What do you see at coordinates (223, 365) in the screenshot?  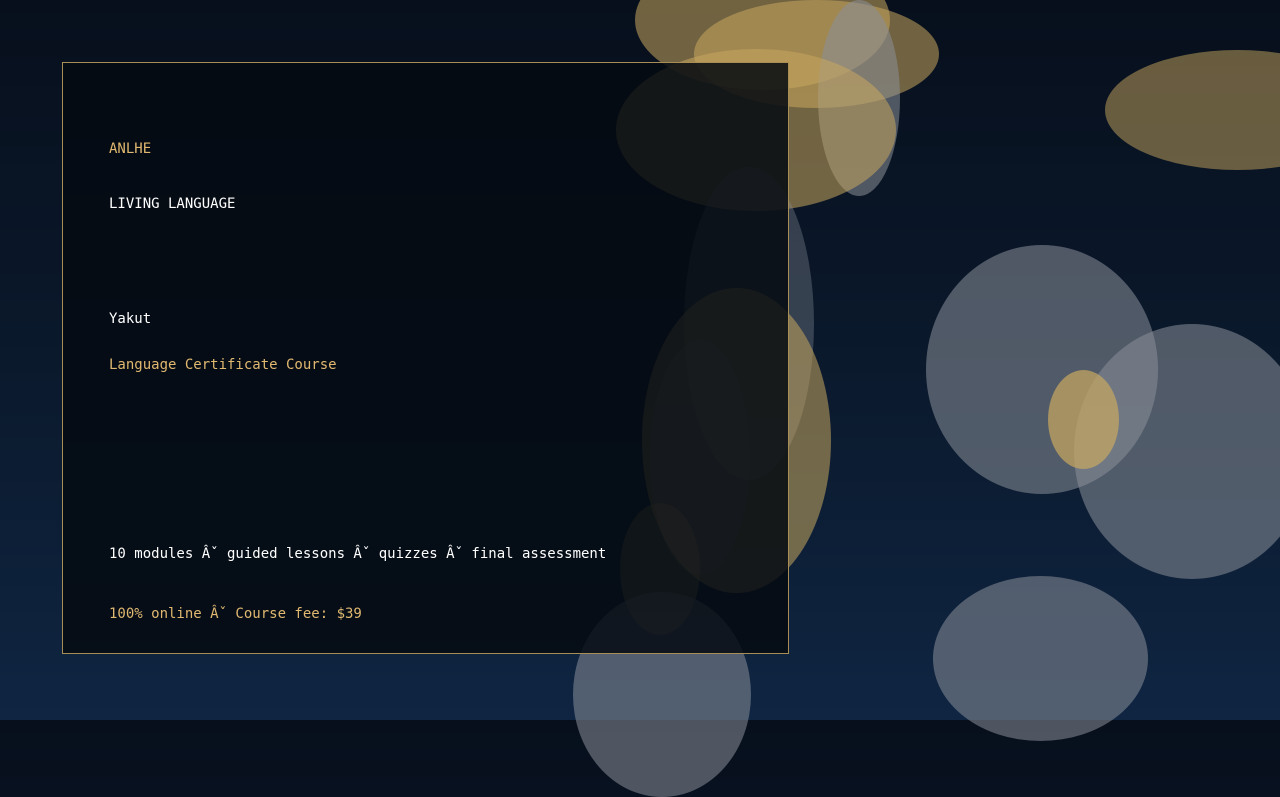 I see `course-title: Language Certificate Course` at bounding box center [223, 365].